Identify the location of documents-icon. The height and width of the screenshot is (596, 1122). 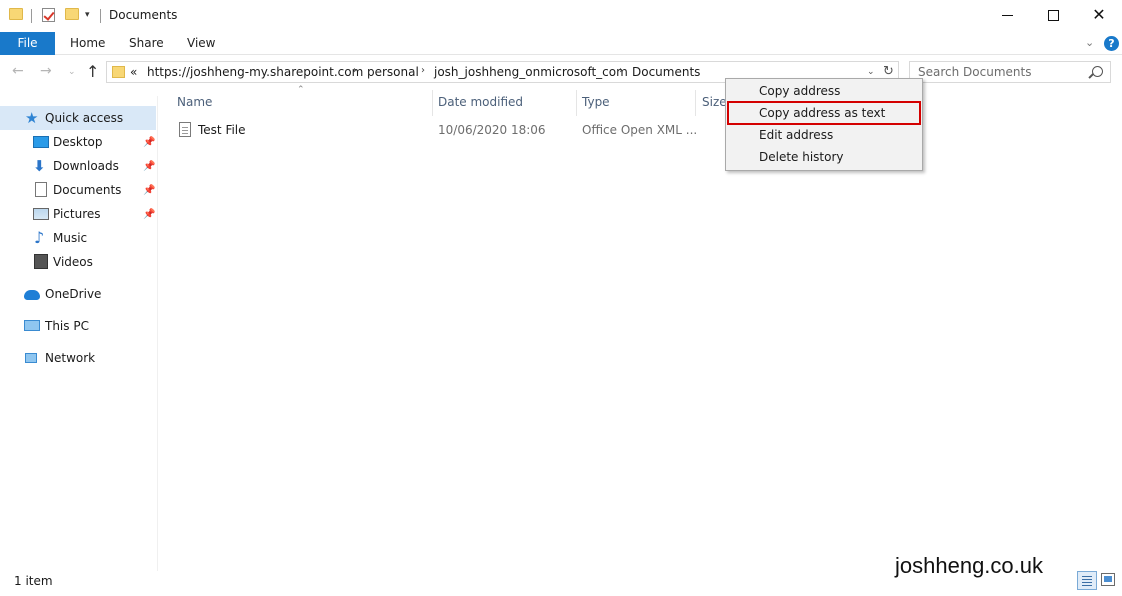
(41, 189).